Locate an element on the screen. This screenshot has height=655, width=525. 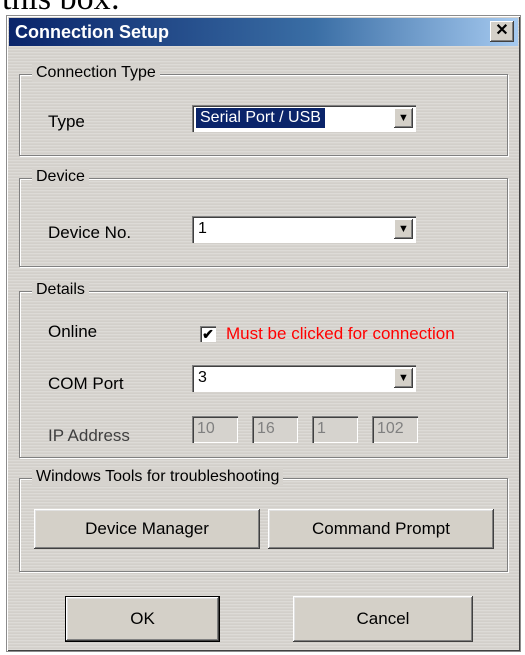
connection-type-legend: Connection Type is located at coordinates (96, 73).